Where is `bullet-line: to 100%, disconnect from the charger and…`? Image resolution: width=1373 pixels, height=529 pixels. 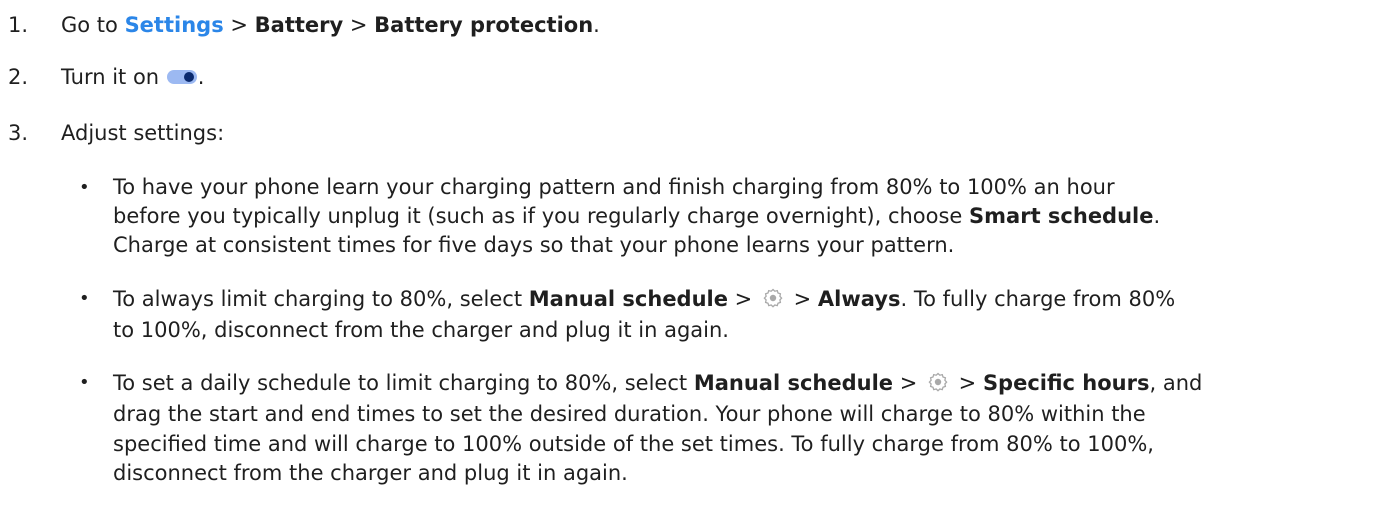
bullet-line: to 100%, disconnect from the charger and… is located at coordinates (421, 330).